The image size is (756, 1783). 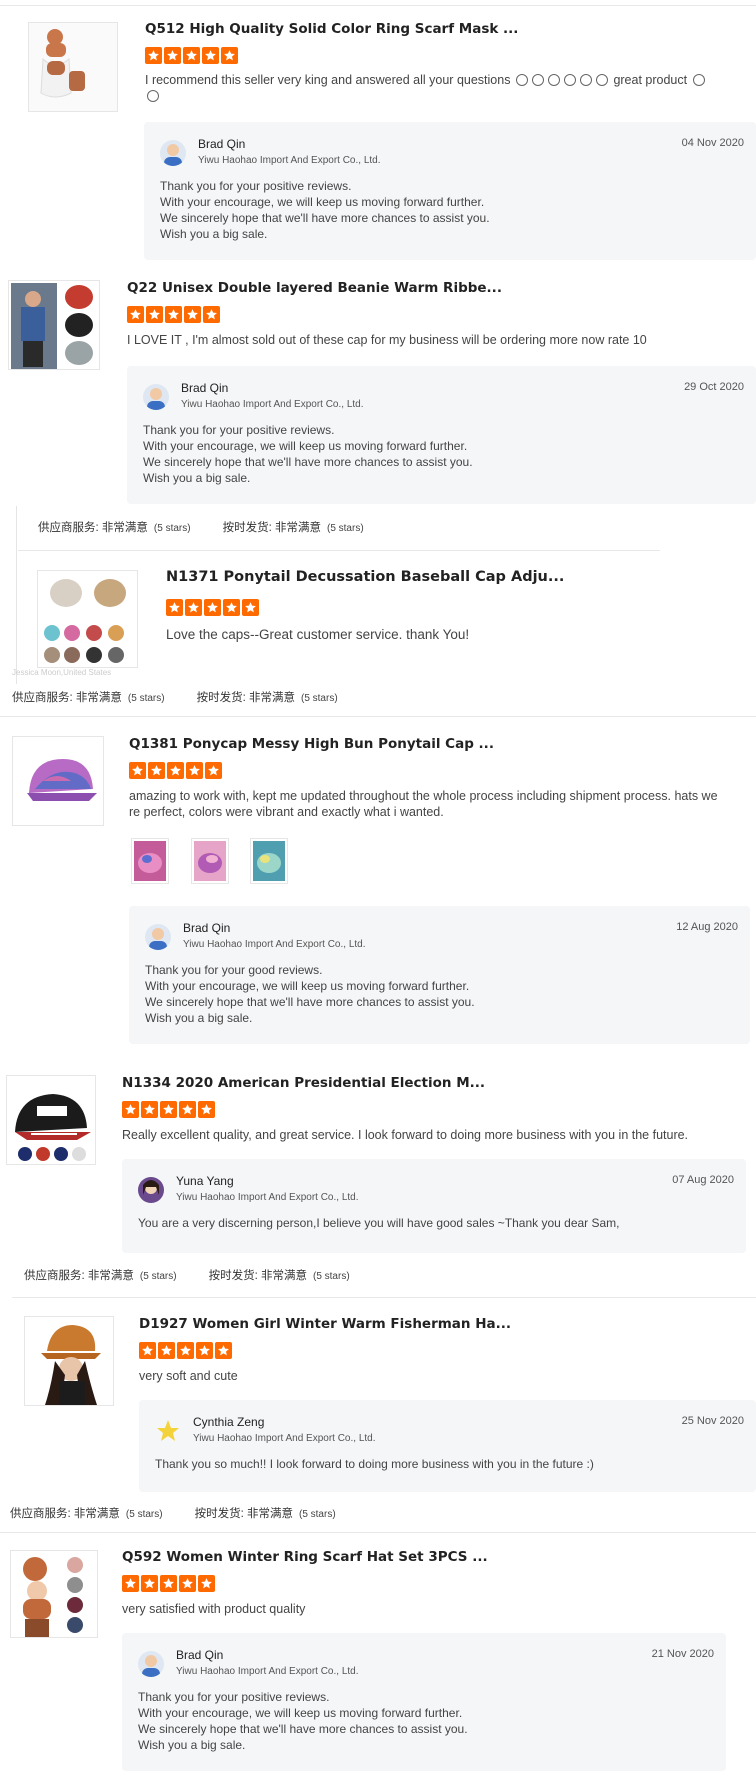 I want to click on reply-date: 21 Nov 2020, so click(x=682, y=1654).